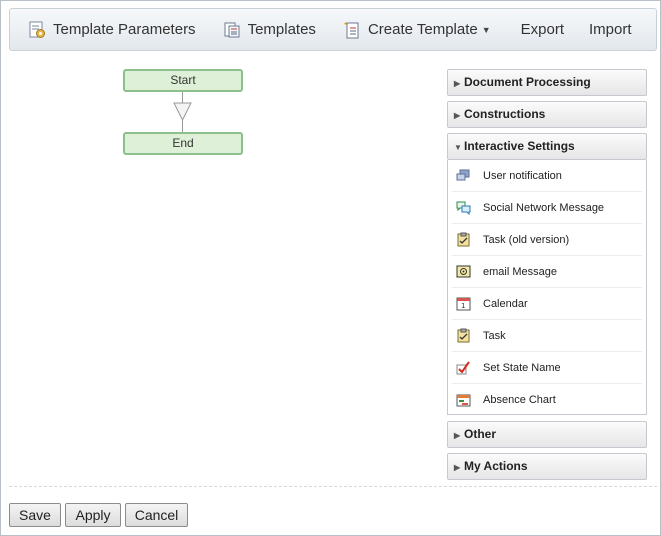 This screenshot has width=661, height=536. I want to click on templates-button: Templates, so click(269, 29).